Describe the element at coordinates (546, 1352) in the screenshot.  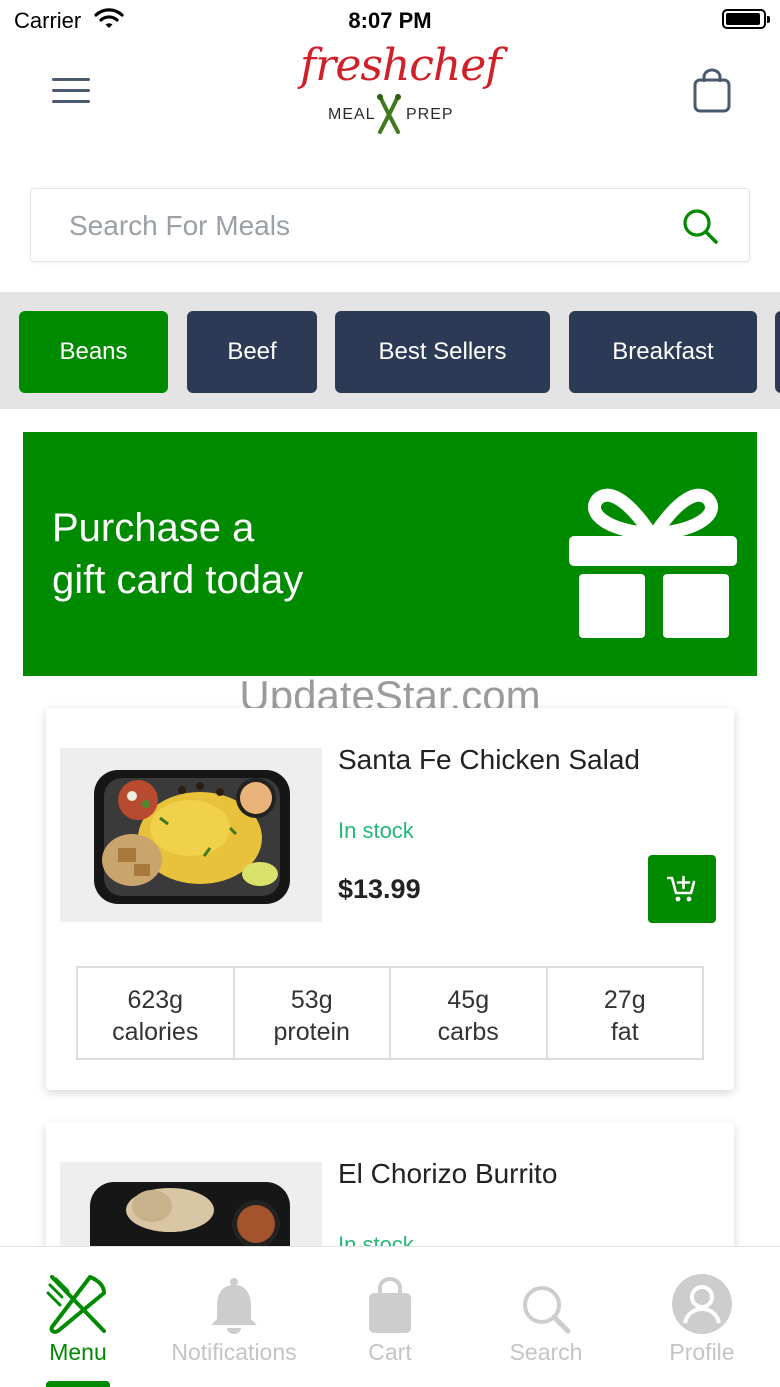
I see `tab-label: Search` at that location.